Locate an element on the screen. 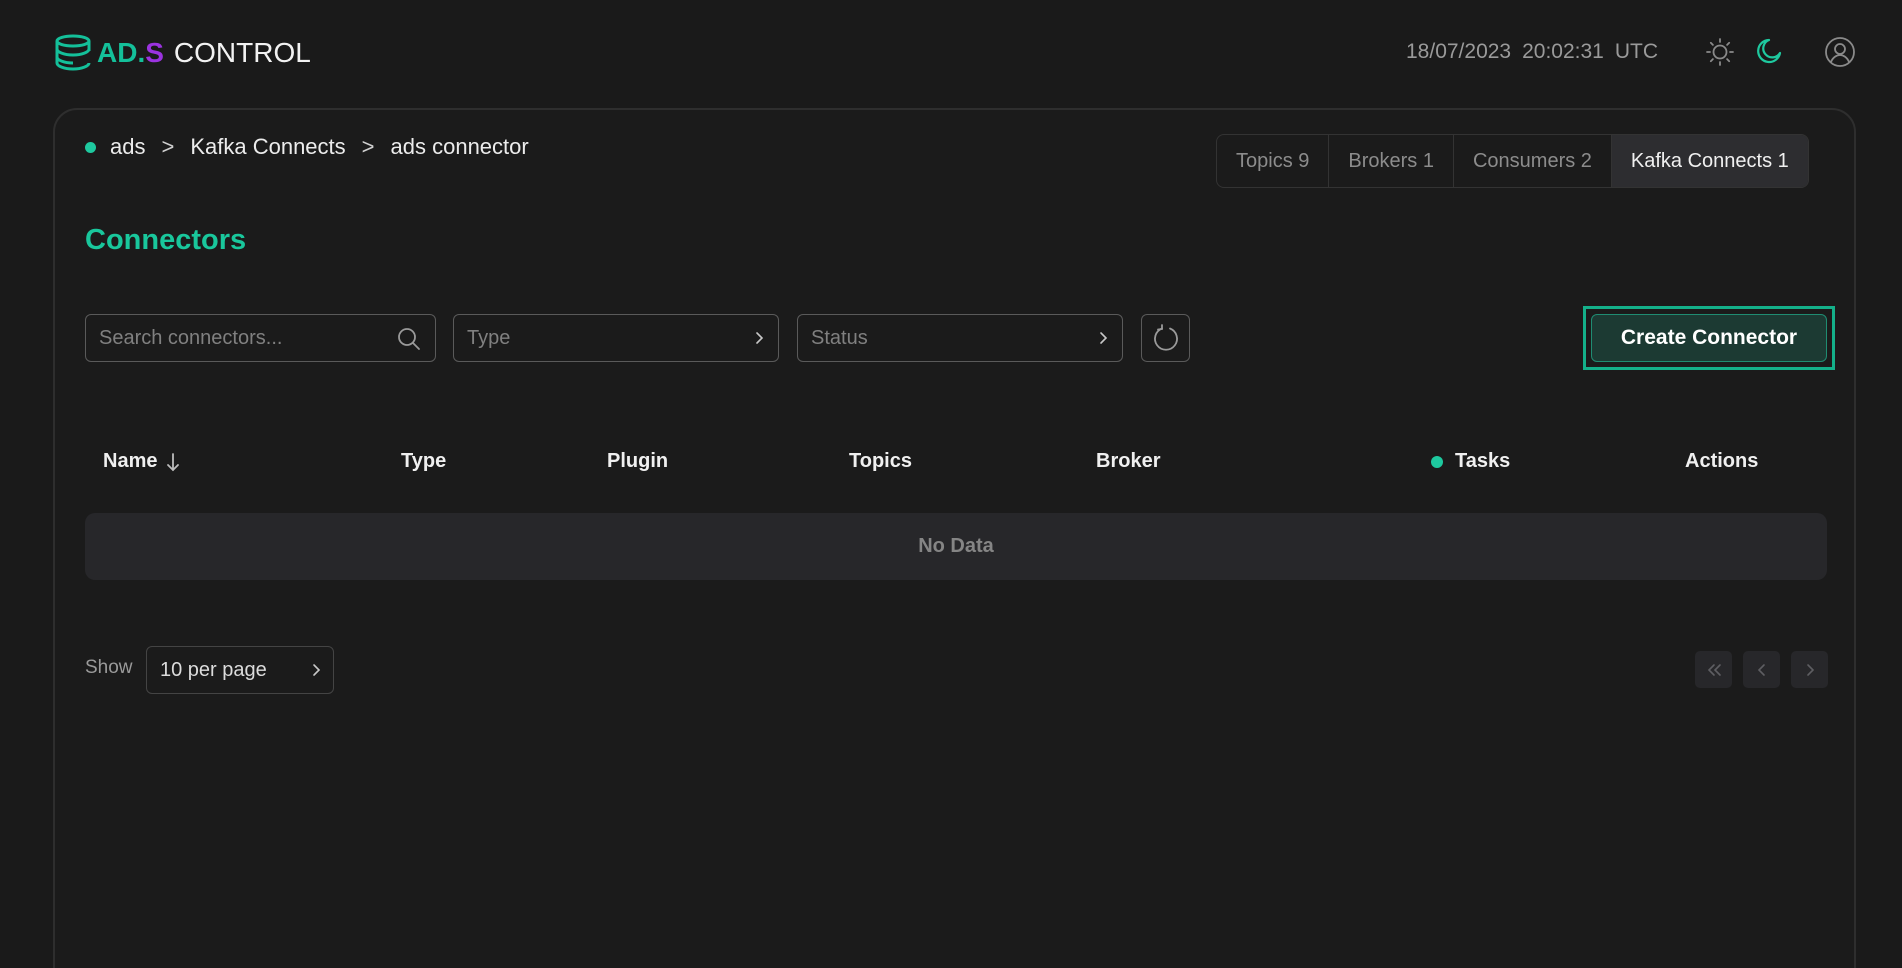  breadcrumb: ads > Kafka Connects > ads connector is located at coordinates (307, 147).